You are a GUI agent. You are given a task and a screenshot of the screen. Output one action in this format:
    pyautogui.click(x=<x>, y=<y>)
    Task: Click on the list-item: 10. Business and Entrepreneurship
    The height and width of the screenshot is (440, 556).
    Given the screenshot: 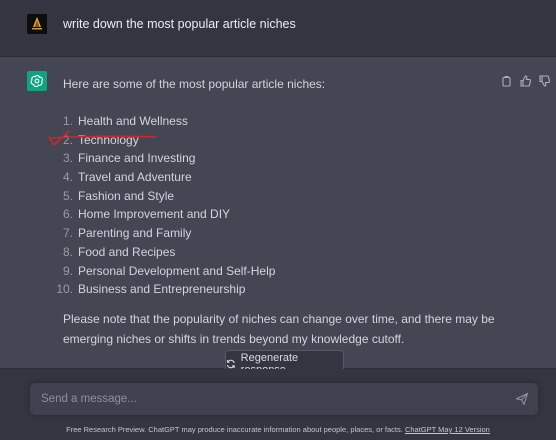 What is the action you would take?
    pyautogui.click(x=279, y=289)
    